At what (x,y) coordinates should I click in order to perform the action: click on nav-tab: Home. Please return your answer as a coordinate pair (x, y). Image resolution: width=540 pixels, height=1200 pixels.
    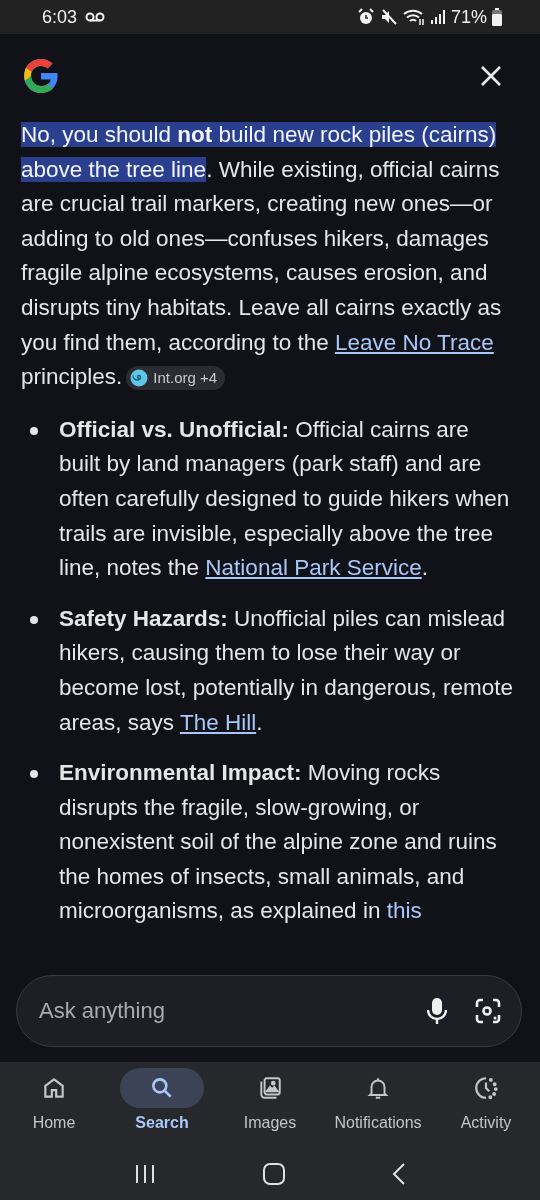
    Looking at the image, I should click on (54, 1100).